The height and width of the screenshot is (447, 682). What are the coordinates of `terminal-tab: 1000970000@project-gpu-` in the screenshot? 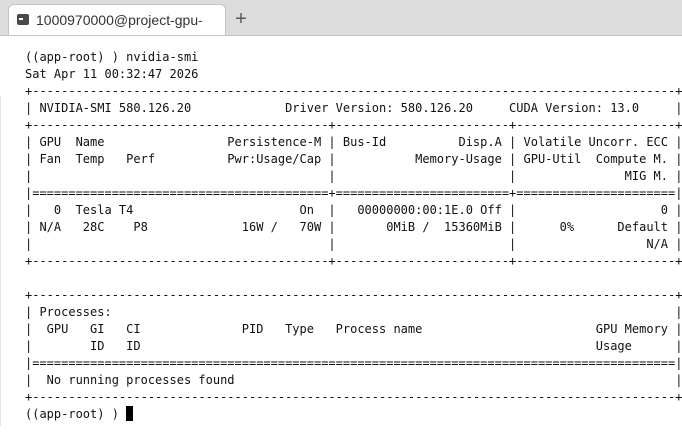 It's located at (117, 19).